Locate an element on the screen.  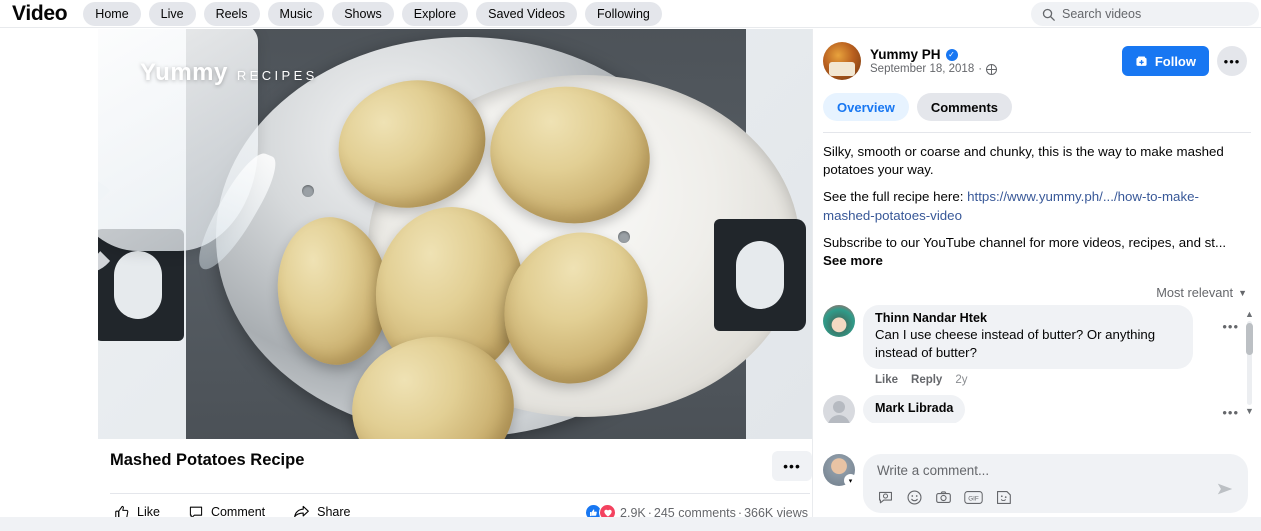
comment-like-button: Like is located at coordinates (886, 380).